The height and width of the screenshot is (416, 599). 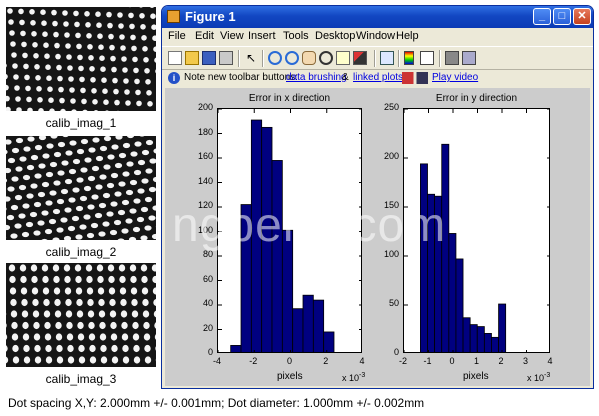 I want to click on chart-2-axes, so click(x=476, y=230).